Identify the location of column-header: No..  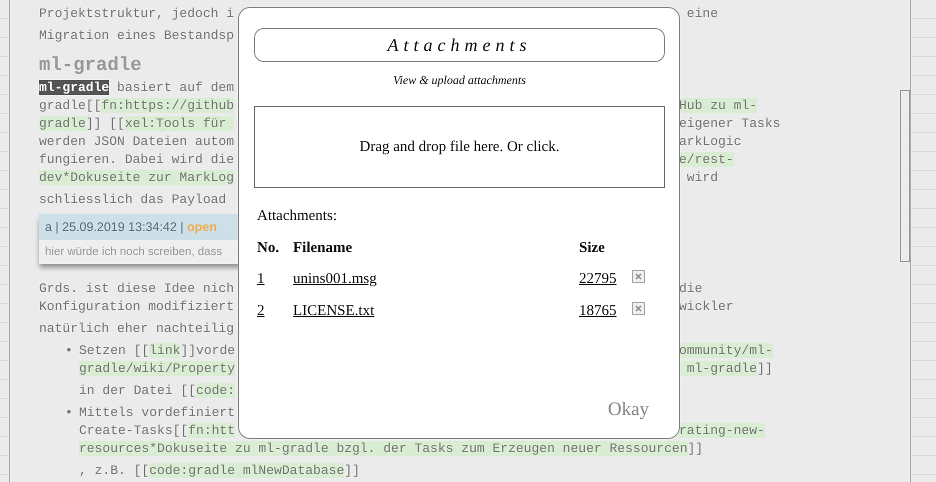
(275, 252).